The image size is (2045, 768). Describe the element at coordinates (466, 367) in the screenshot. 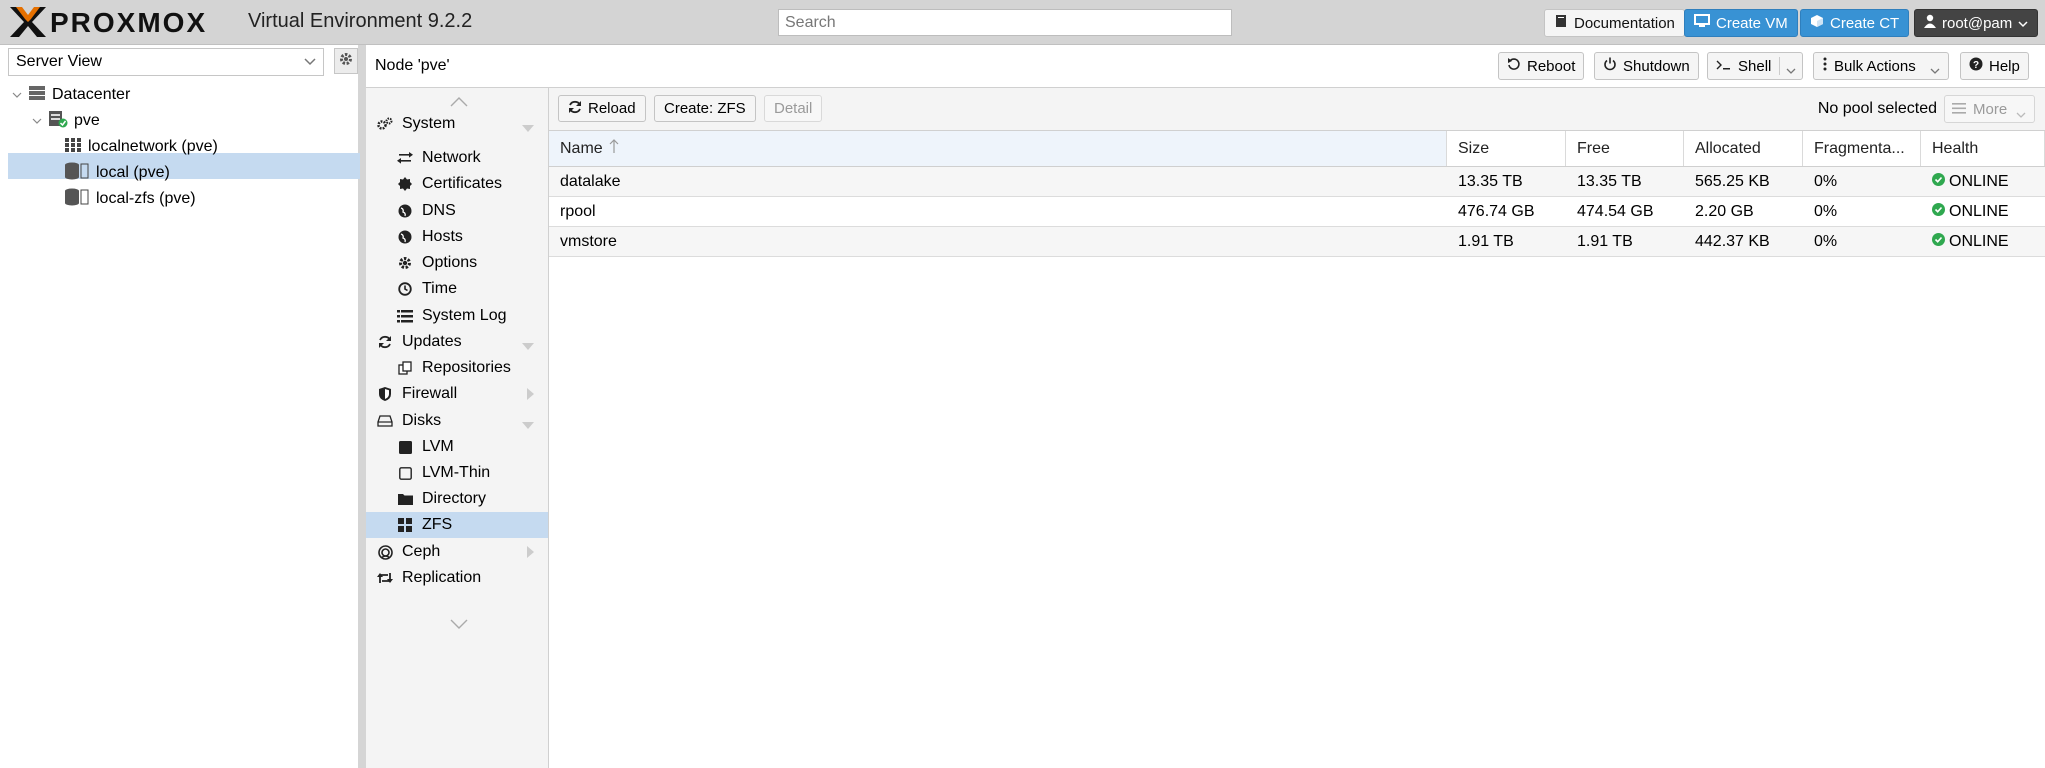

I see `nav-label: Repositories` at that location.